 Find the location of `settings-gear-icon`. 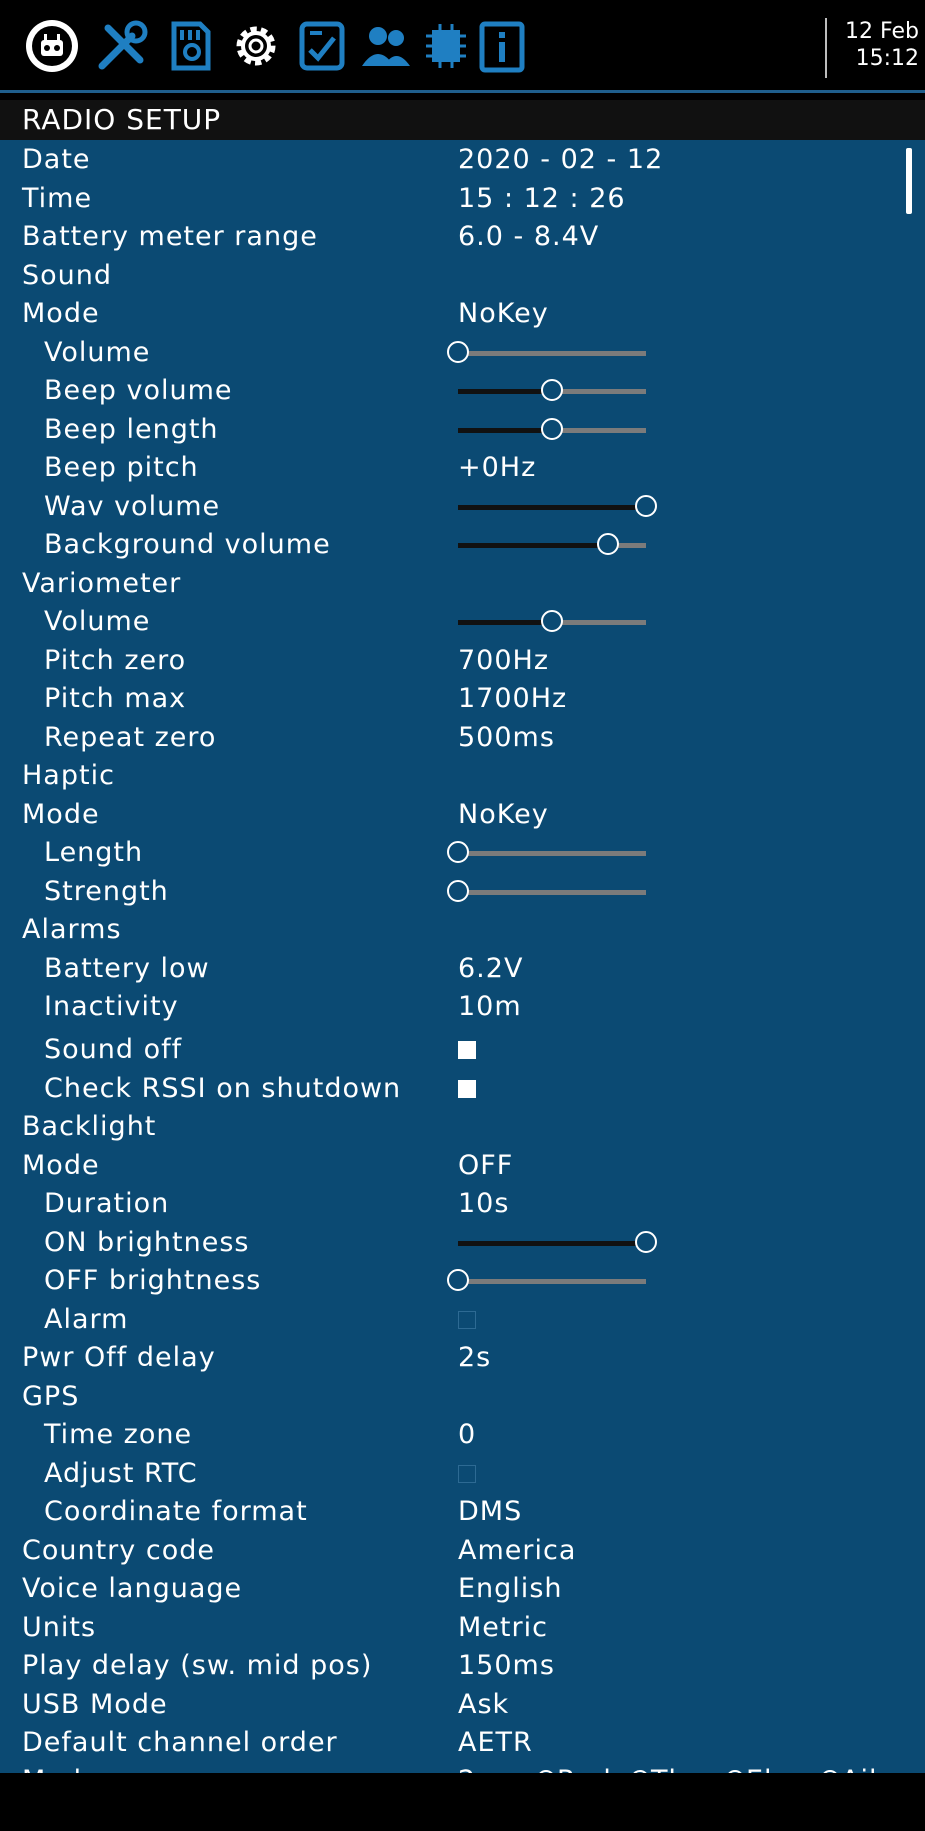

settings-gear-icon is located at coordinates (256, 46).